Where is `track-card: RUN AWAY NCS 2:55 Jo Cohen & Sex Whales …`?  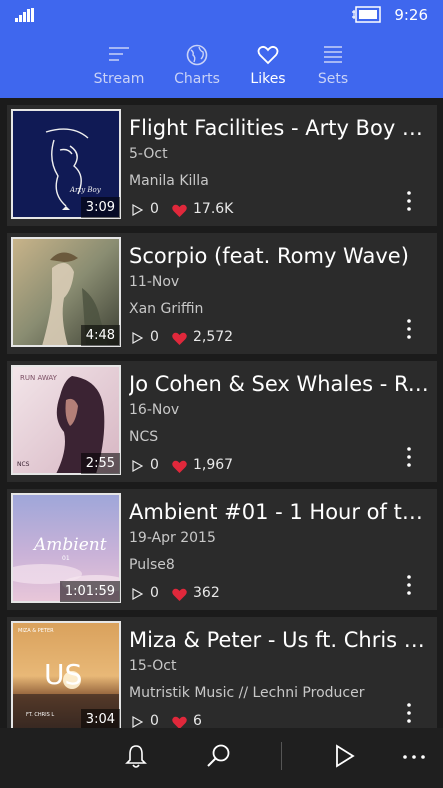 track-card: RUN AWAY NCS 2:55 Jo Cohen & Sex Whales … is located at coordinates (222, 421).